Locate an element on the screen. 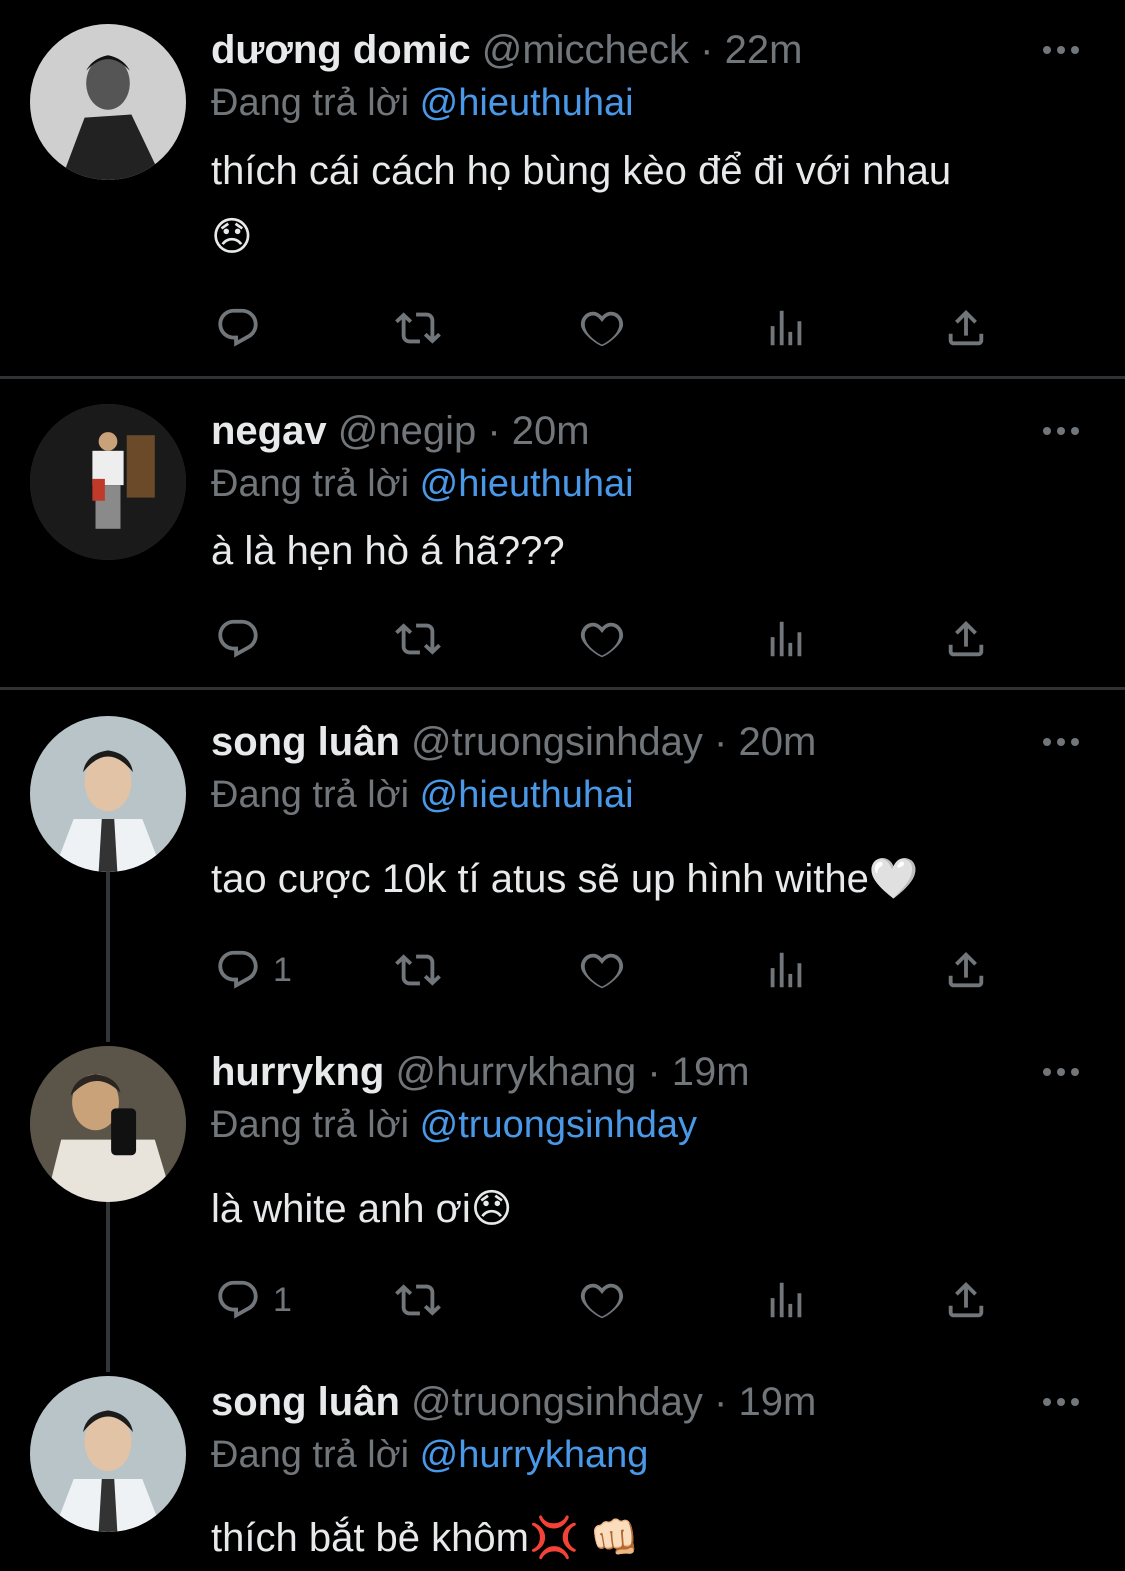  mention-link: @truongsinhday is located at coordinates (558, 1125).